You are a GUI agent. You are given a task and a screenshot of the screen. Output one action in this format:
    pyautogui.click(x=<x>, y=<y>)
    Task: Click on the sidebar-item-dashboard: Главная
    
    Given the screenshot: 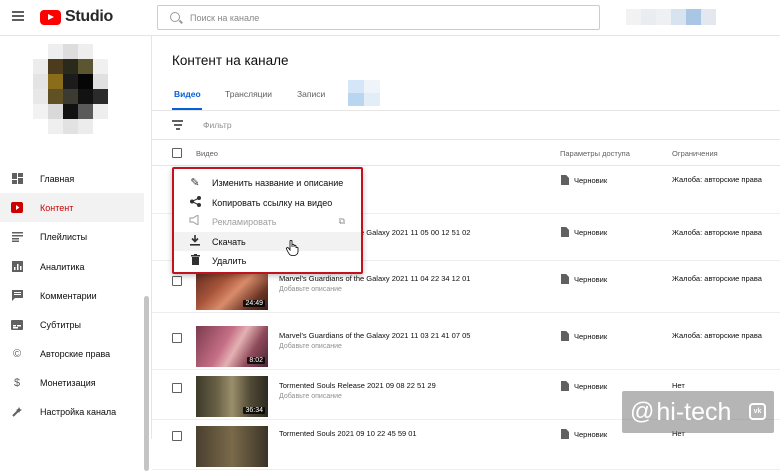 What is the action you would take?
    pyautogui.click(x=72, y=178)
    